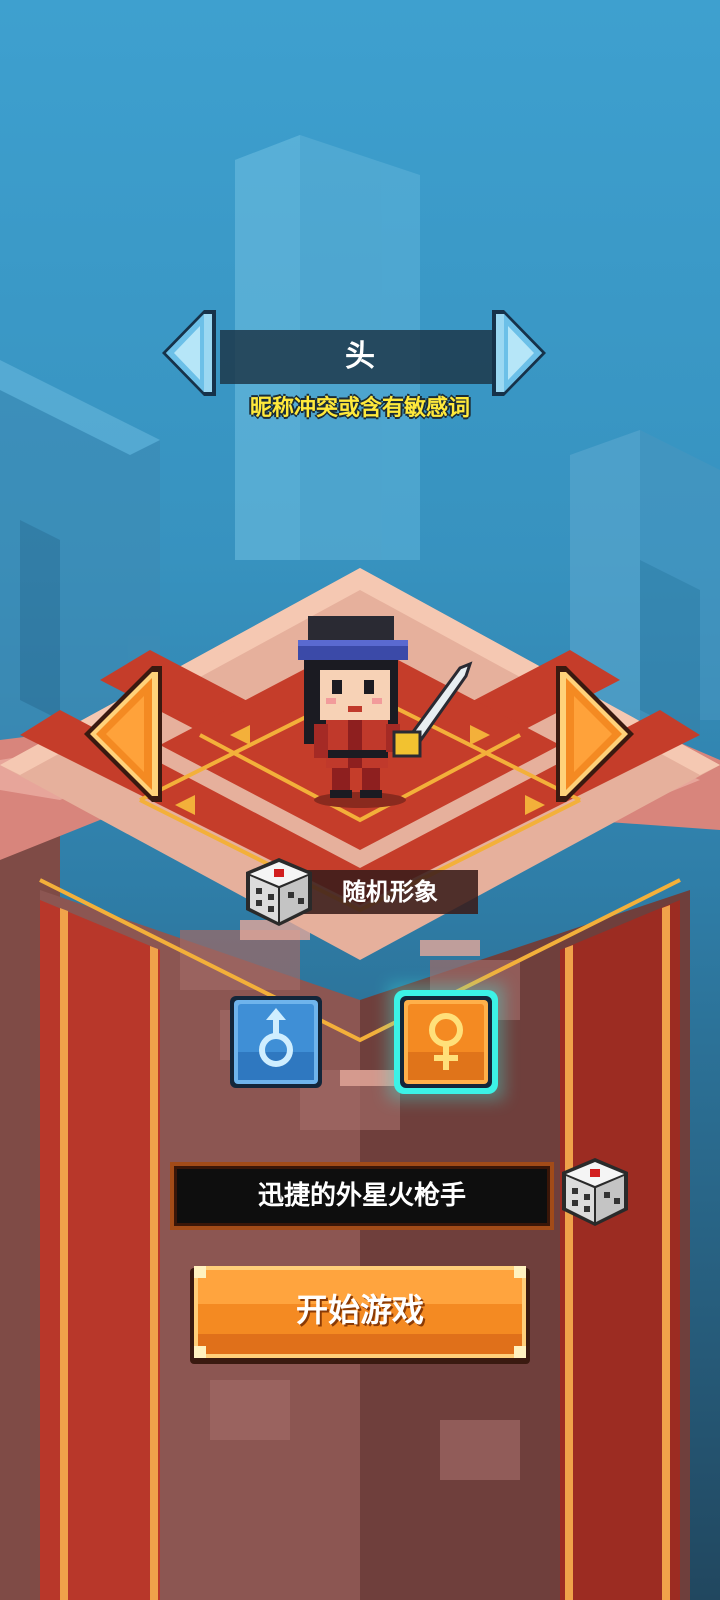 The width and height of the screenshot is (720, 1600). What do you see at coordinates (390, 892) in the screenshot?
I see `random-look-label: 随机形象` at bounding box center [390, 892].